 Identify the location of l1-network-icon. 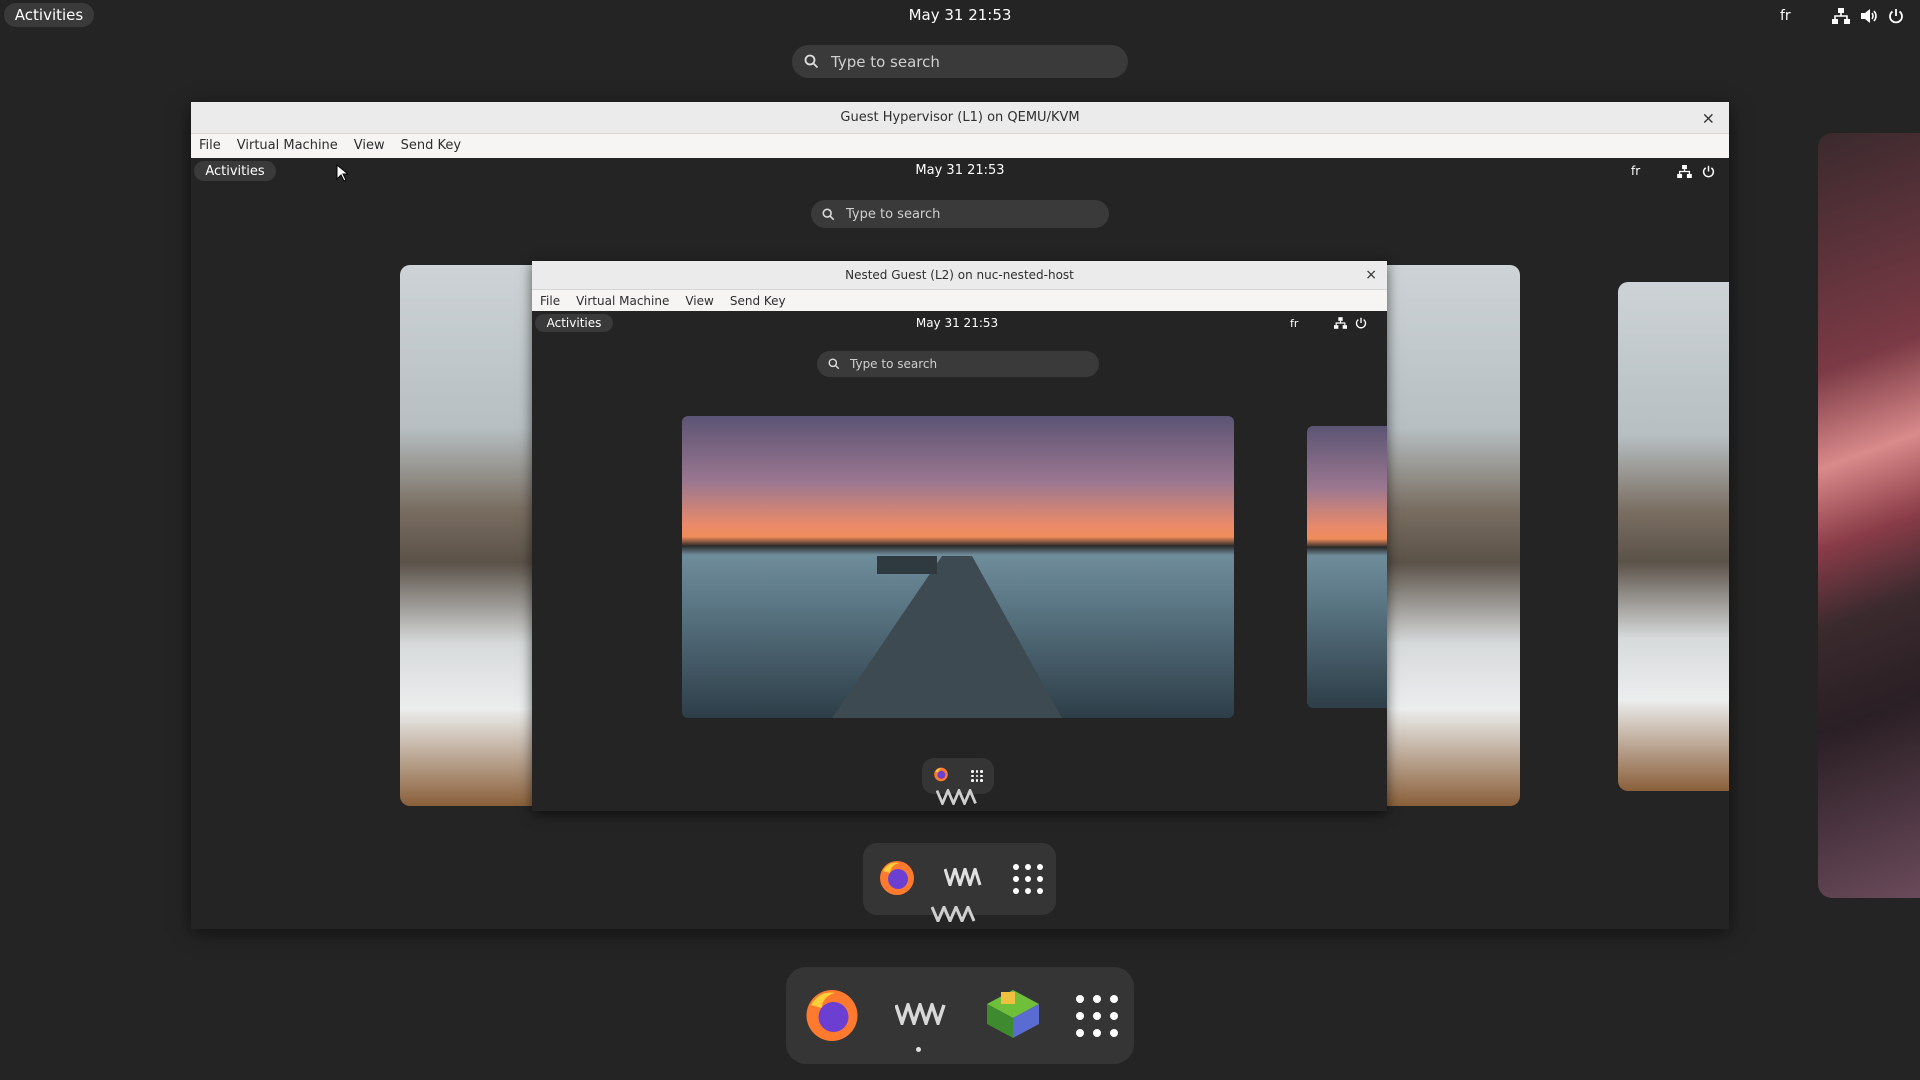
(1684, 171).